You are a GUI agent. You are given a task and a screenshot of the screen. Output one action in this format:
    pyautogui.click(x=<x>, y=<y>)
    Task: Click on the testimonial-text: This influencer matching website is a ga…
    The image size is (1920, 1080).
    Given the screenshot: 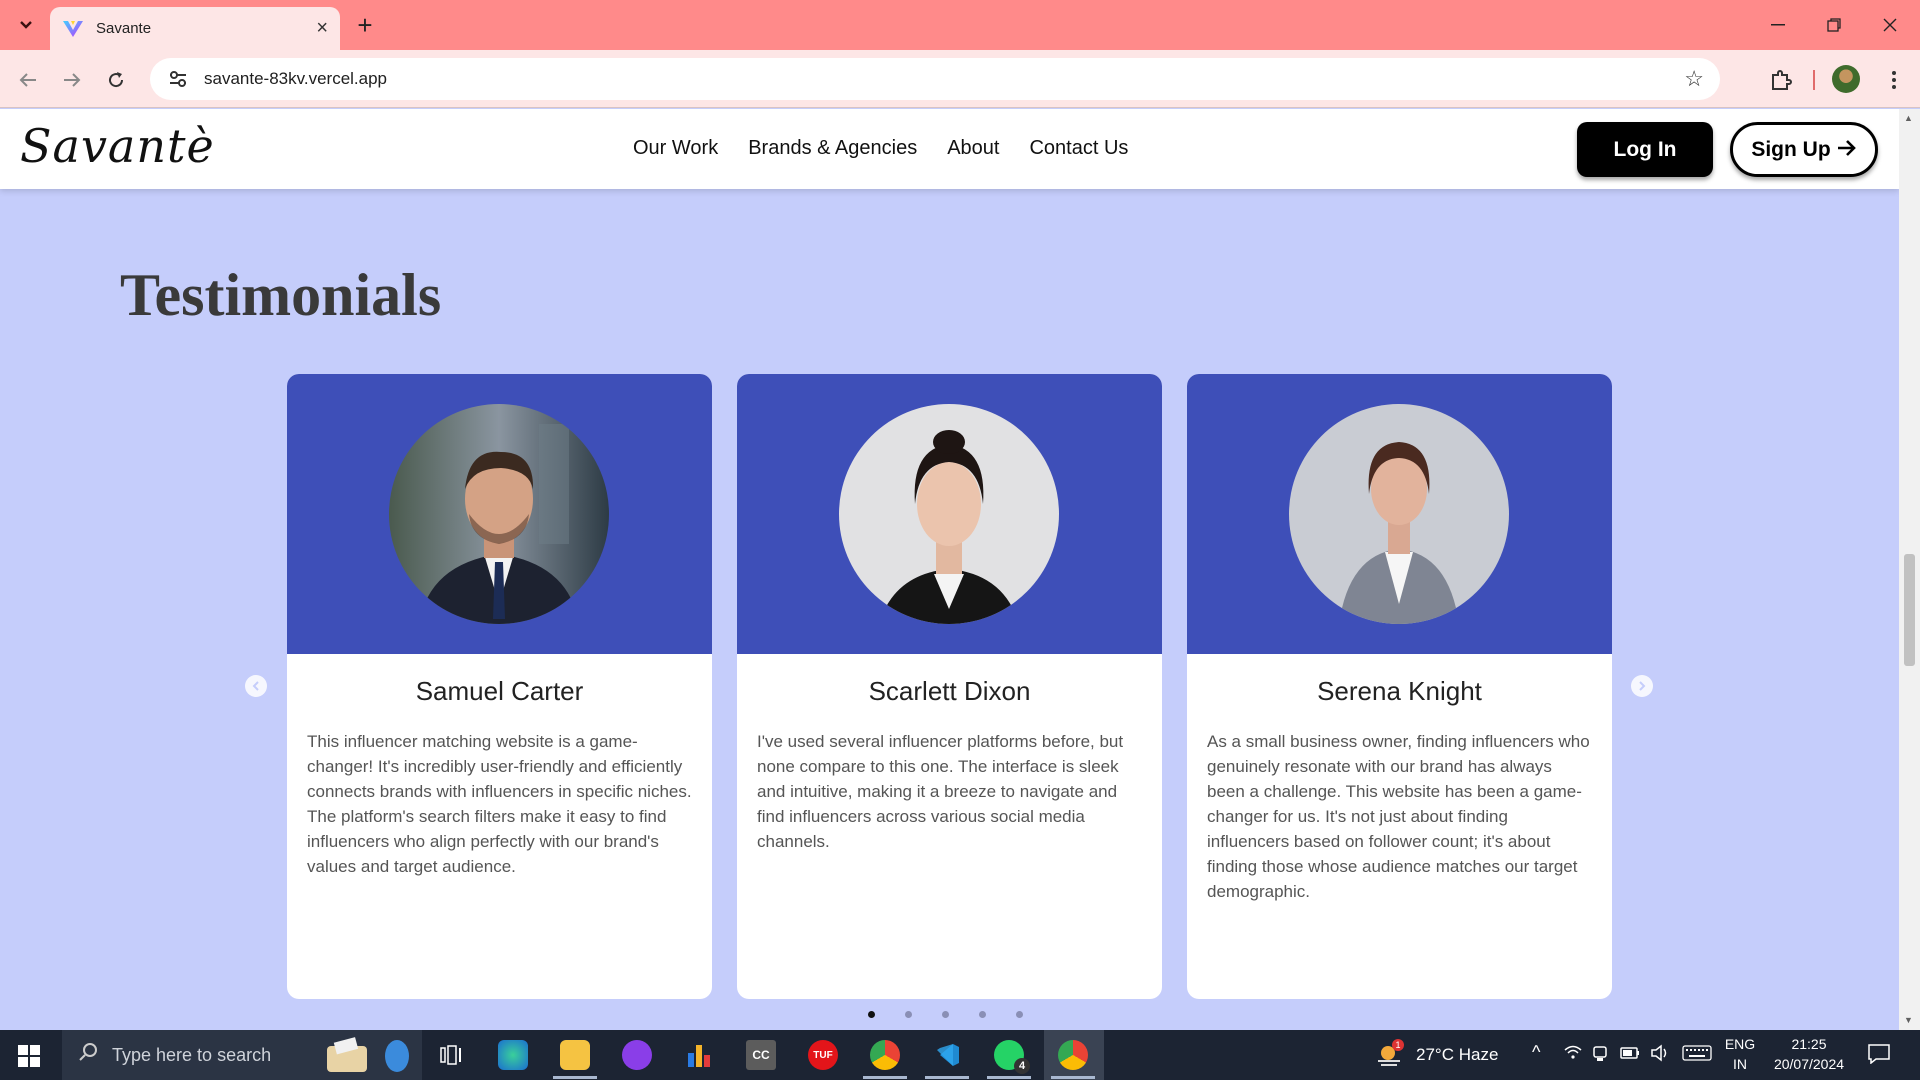 What is the action you would take?
    pyautogui.click(x=499, y=804)
    